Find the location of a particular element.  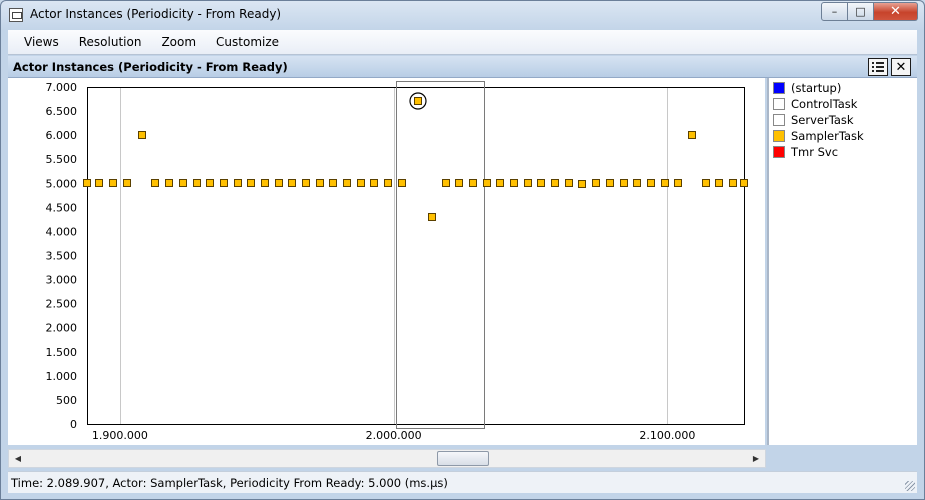

scroll-left-button: ◀ is located at coordinates (18, 458).